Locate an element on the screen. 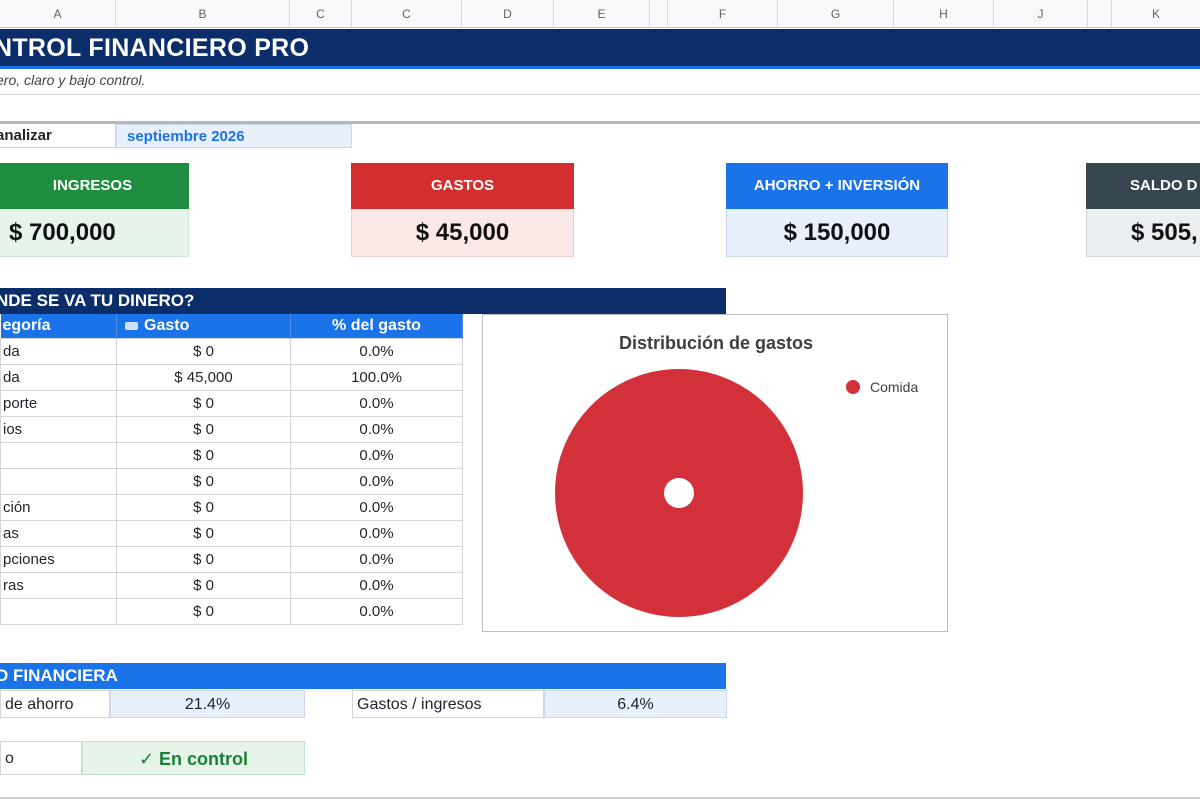  category-cell: ción is located at coordinates (58, 507).